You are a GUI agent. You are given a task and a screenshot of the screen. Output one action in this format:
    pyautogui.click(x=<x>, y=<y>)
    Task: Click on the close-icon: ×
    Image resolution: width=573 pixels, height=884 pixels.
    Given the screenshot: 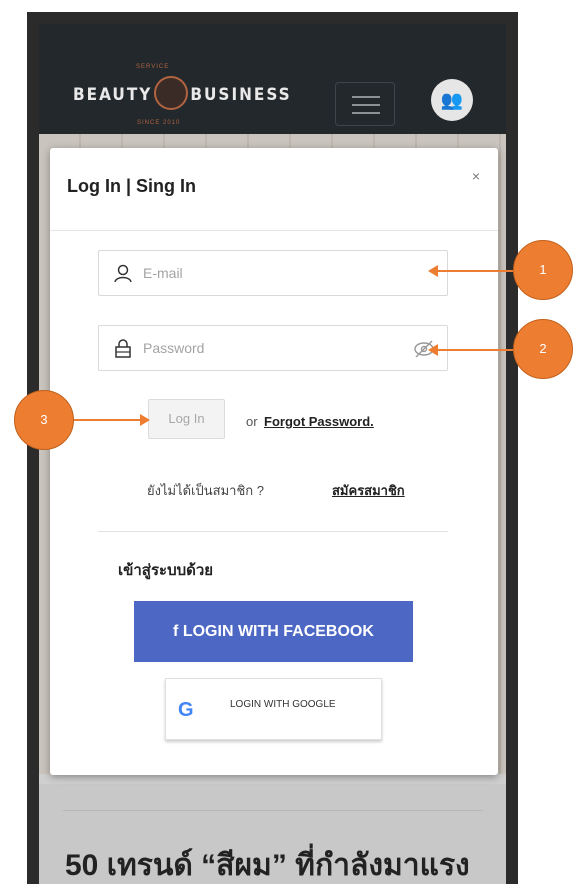 What is the action you would take?
    pyautogui.click(x=476, y=176)
    